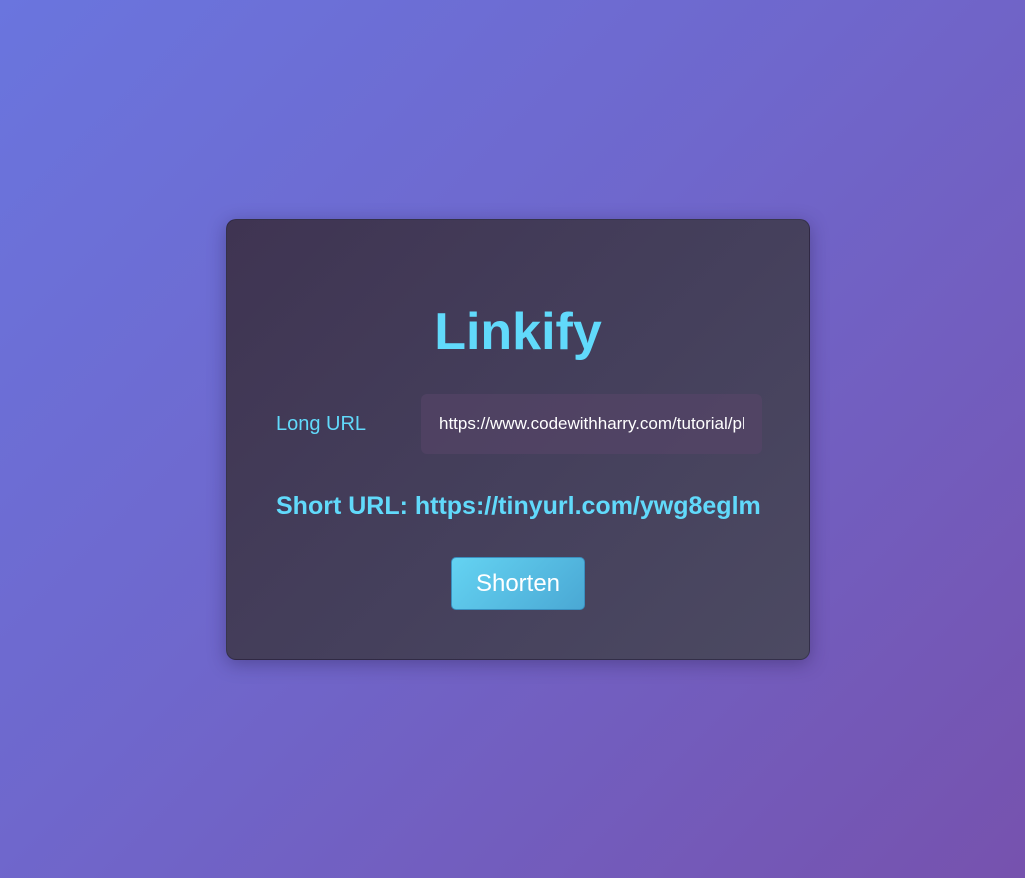  What do you see at coordinates (518, 583) in the screenshot?
I see `shorten-button: Shorten` at bounding box center [518, 583].